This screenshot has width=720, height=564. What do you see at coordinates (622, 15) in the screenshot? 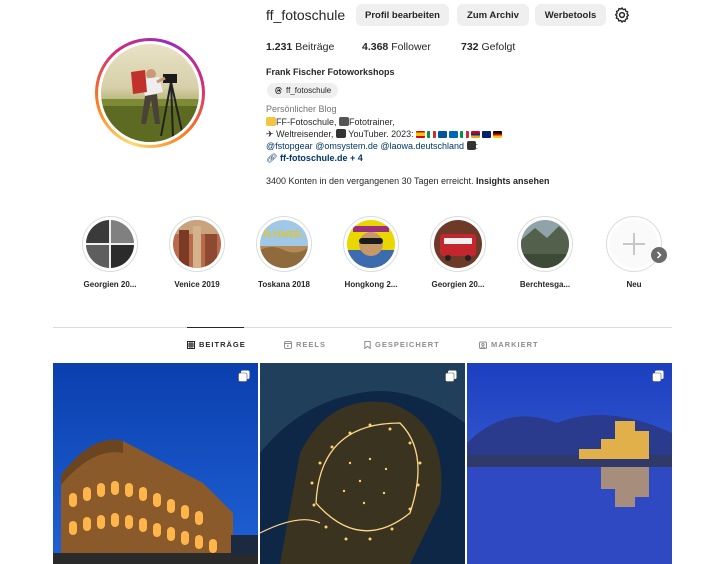
I see `settings-gear-icon` at bounding box center [622, 15].